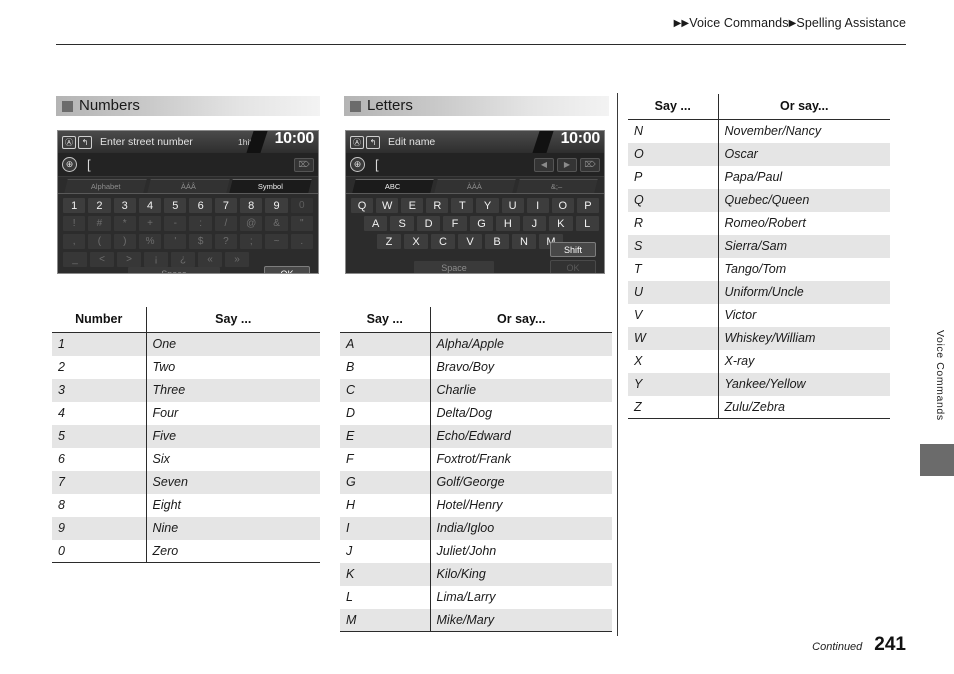 Image resolution: width=954 pixels, height=674 pixels. What do you see at coordinates (673, 407) in the screenshot?
I see `cell-letter: Z` at bounding box center [673, 407].